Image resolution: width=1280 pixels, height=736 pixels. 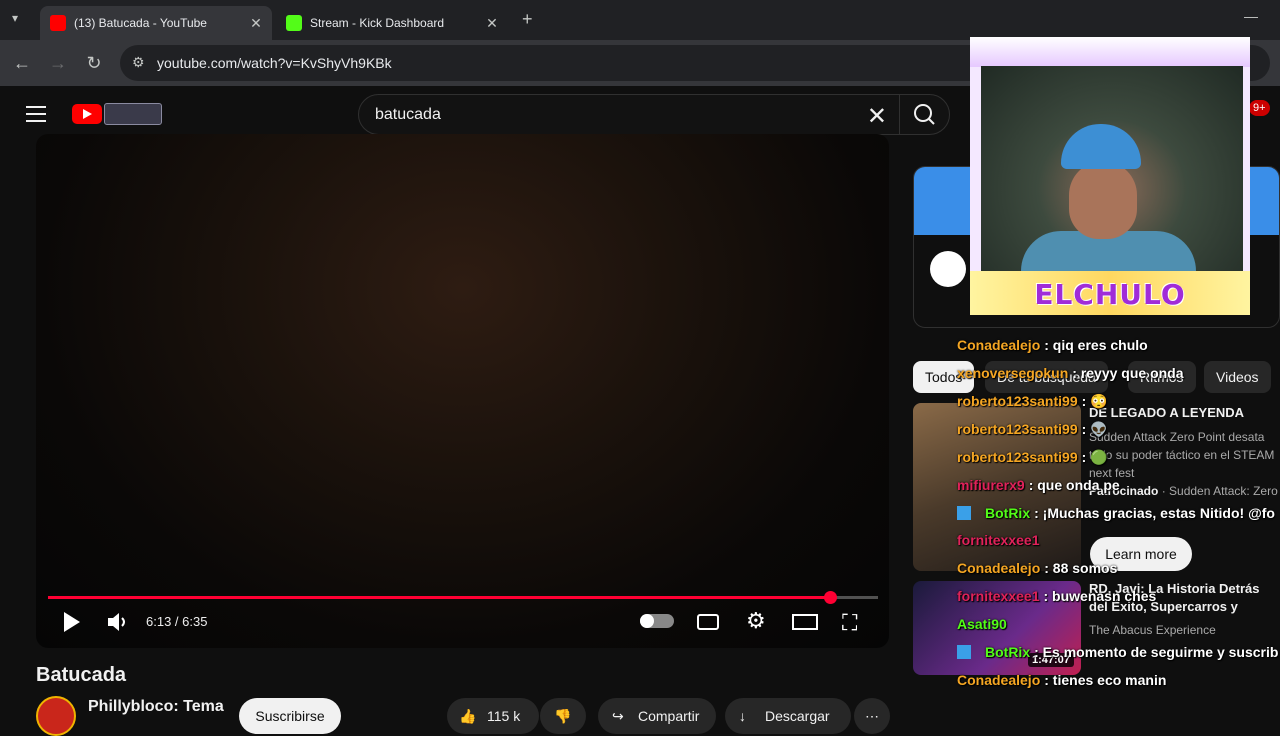 I want to click on youtube-logo, so click(x=87, y=114).